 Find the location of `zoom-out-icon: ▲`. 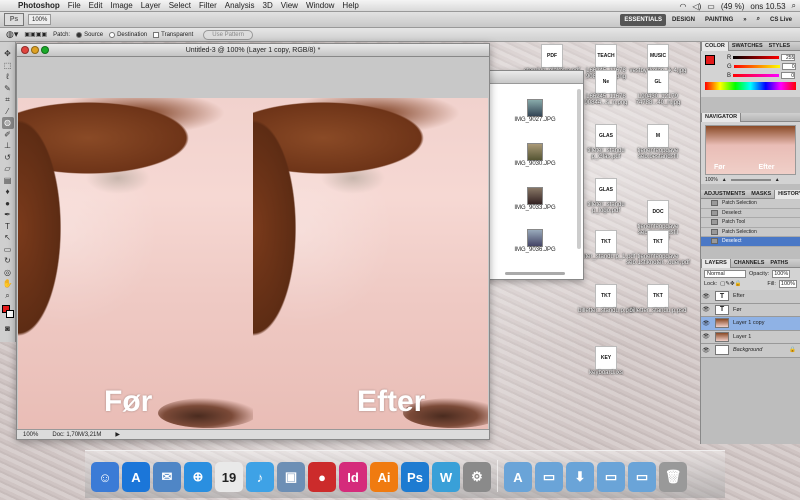

zoom-out-icon: ▲ is located at coordinates (724, 180).